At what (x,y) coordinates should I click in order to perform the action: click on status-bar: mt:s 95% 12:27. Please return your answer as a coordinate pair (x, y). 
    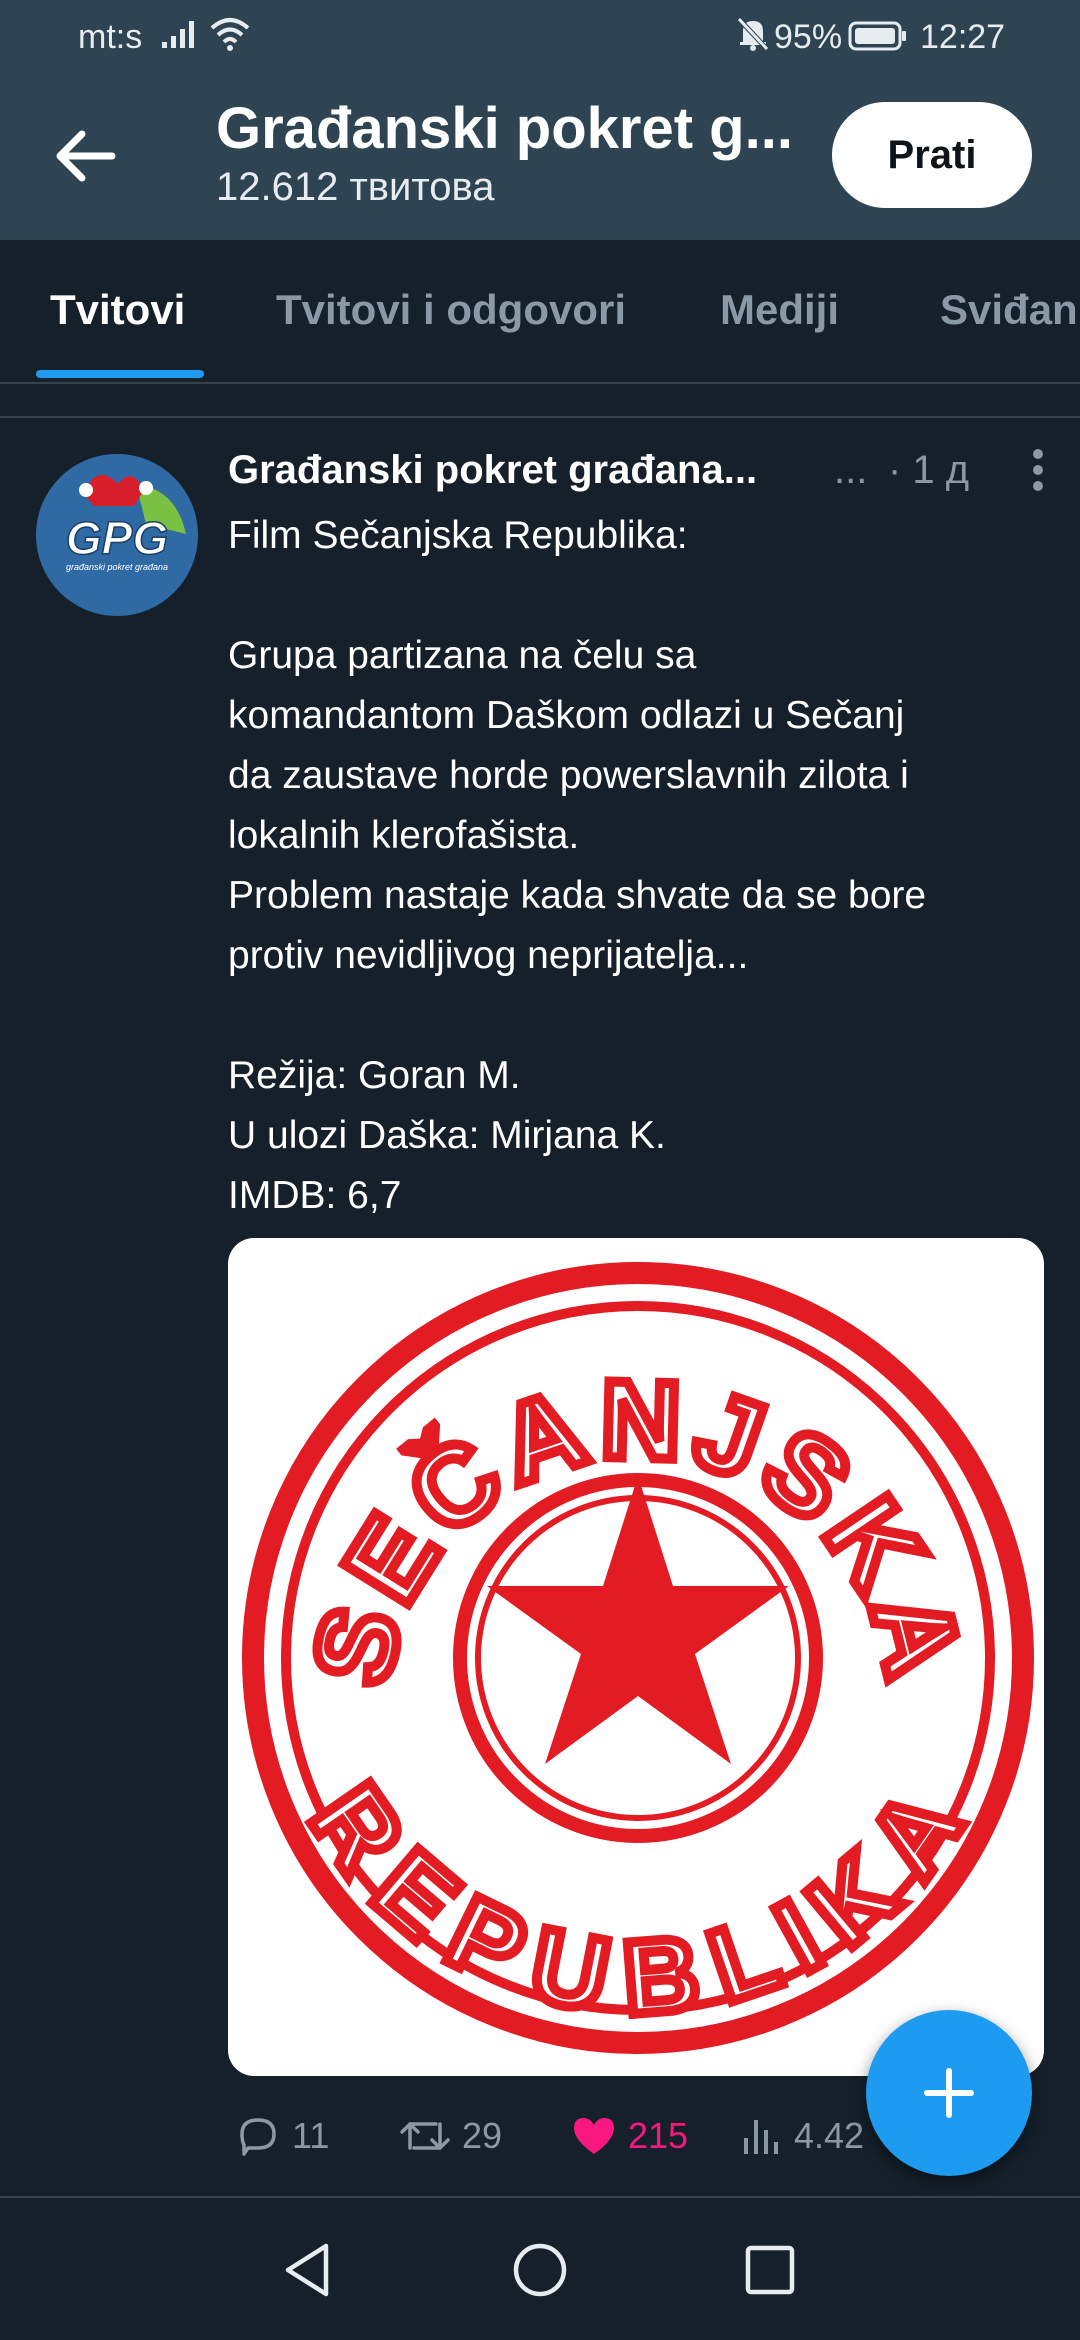
    Looking at the image, I should click on (540, 36).